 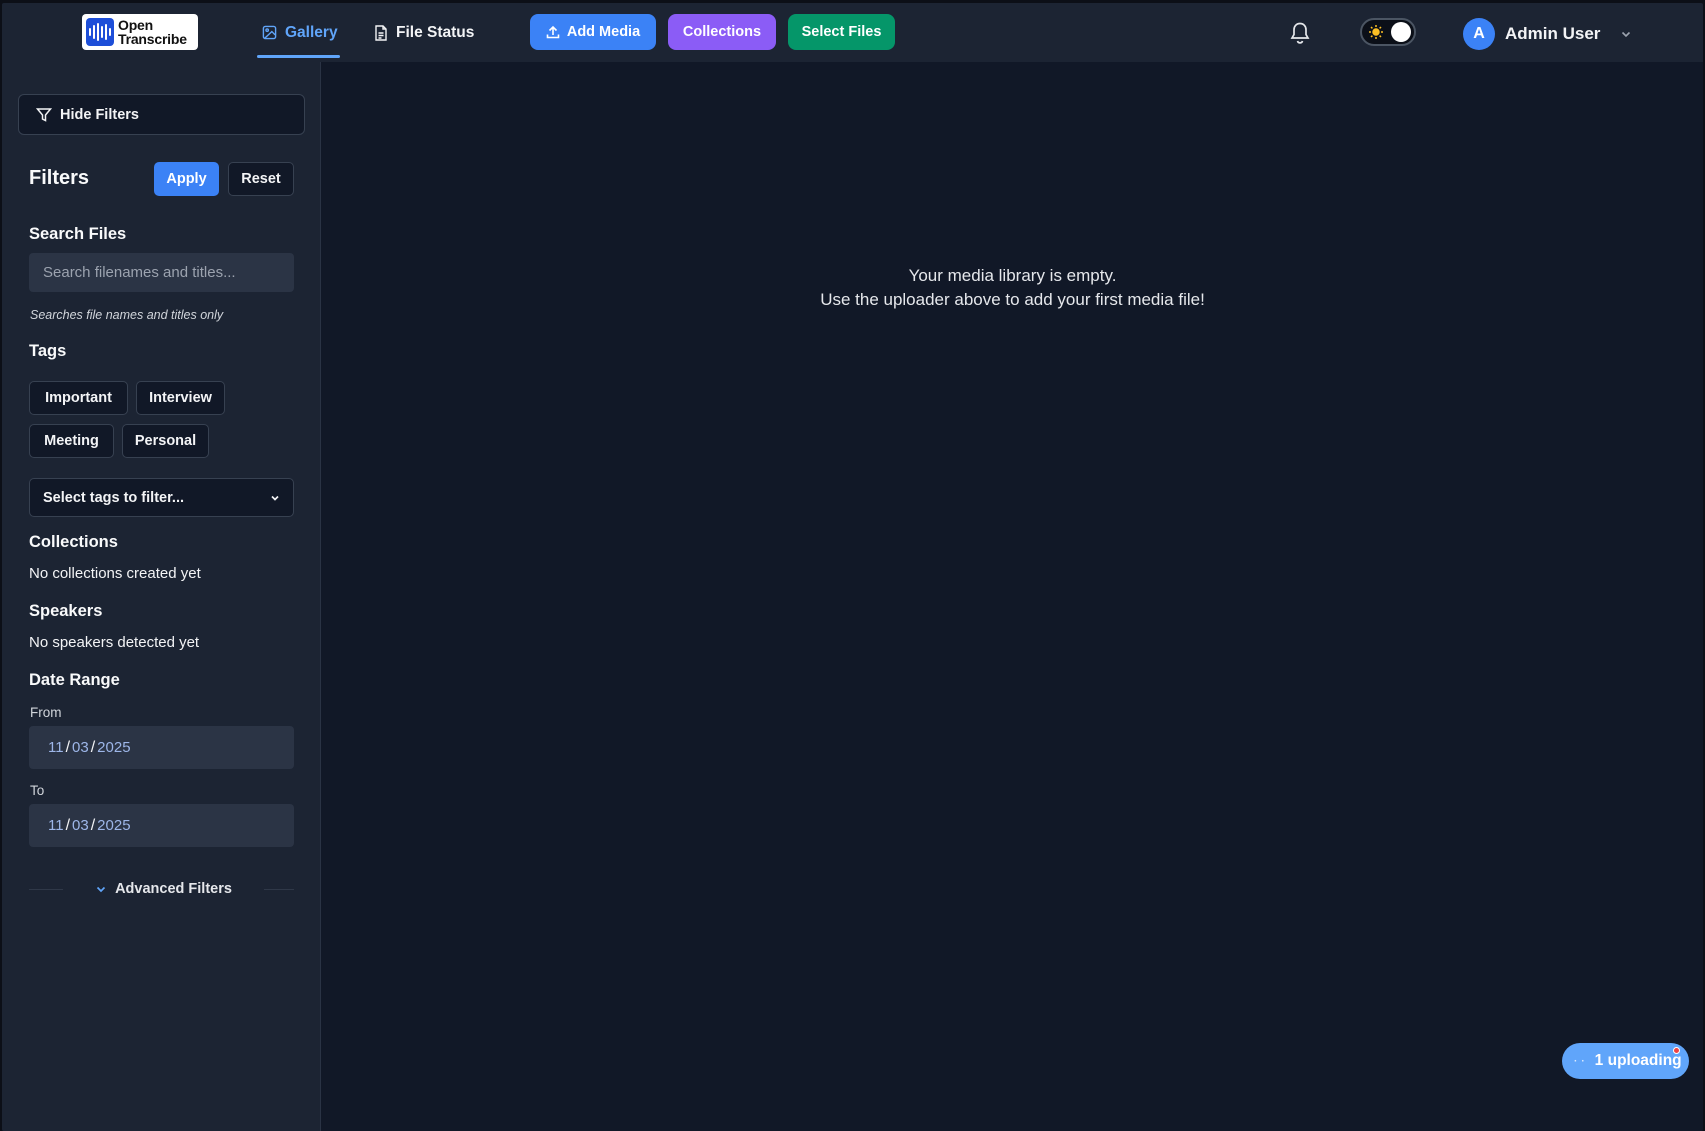 What do you see at coordinates (553, 32) in the screenshot?
I see `upload-icon` at bounding box center [553, 32].